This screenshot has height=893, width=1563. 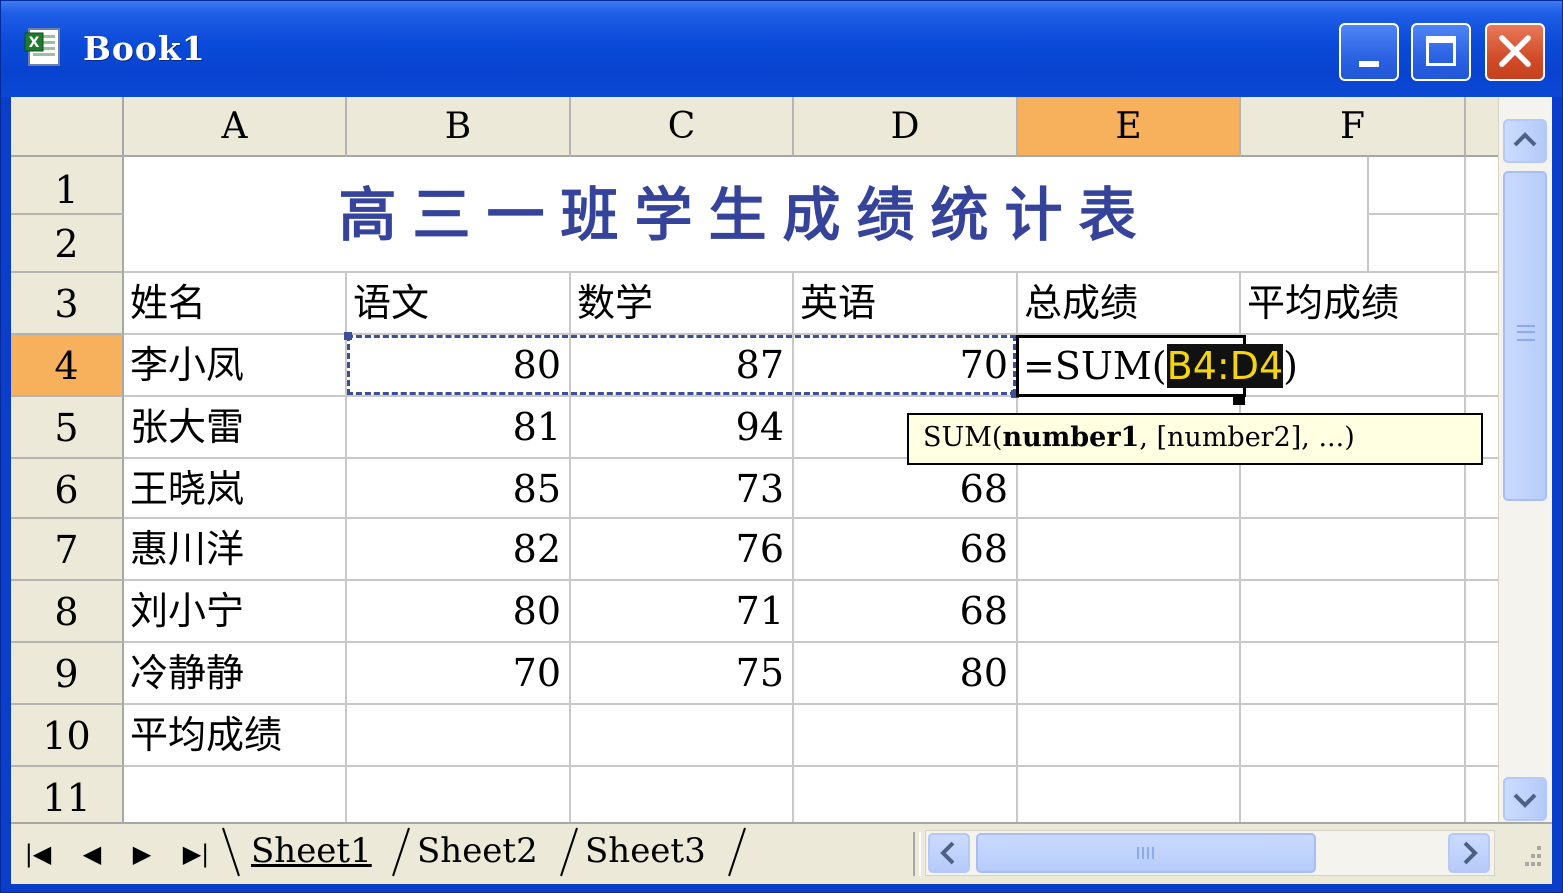 I want to click on cell-e9, so click(x=1129, y=674).